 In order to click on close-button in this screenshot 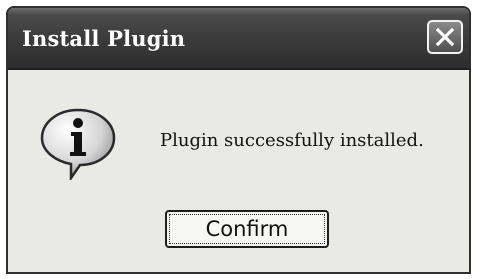, I will do `click(445, 37)`.